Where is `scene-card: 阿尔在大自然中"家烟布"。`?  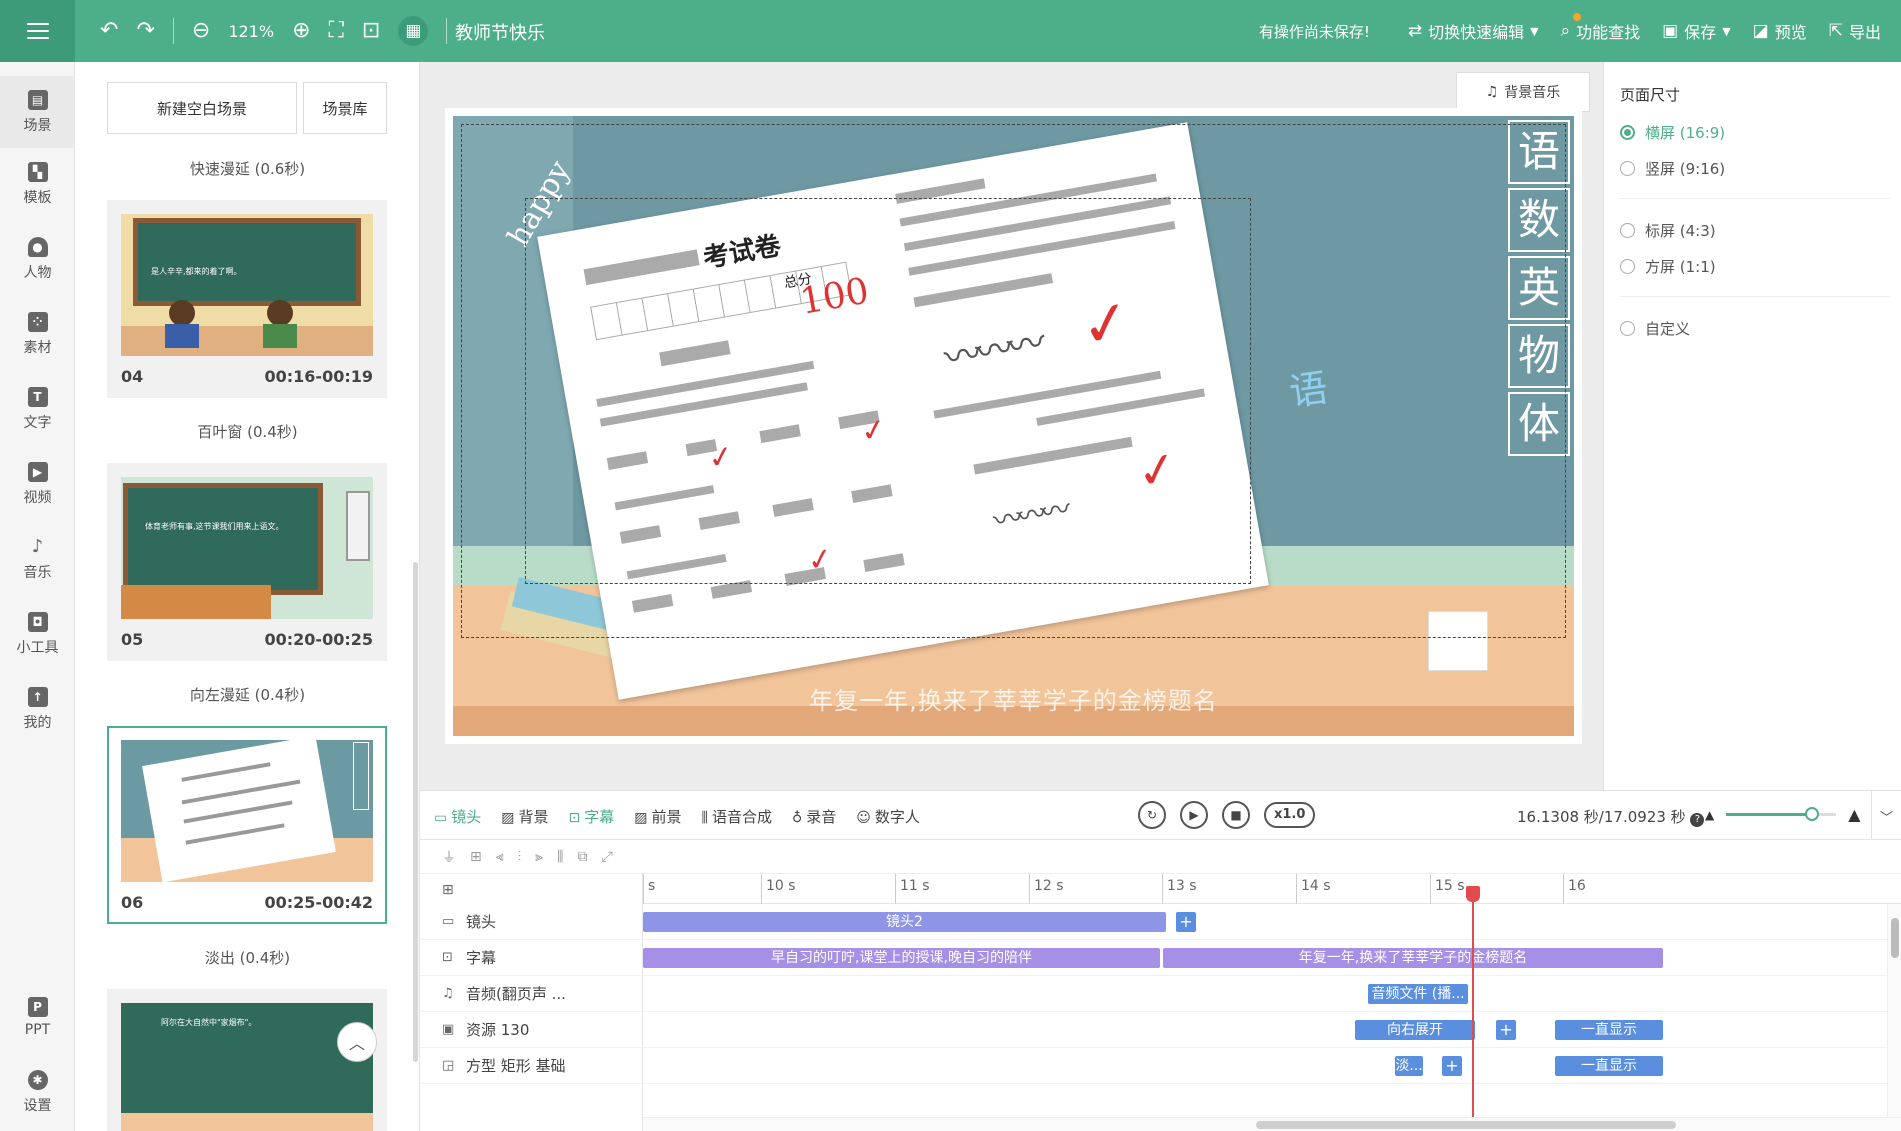
scene-card: 阿尔在大自然中"家烟布"。 is located at coordinates (247, 1060).